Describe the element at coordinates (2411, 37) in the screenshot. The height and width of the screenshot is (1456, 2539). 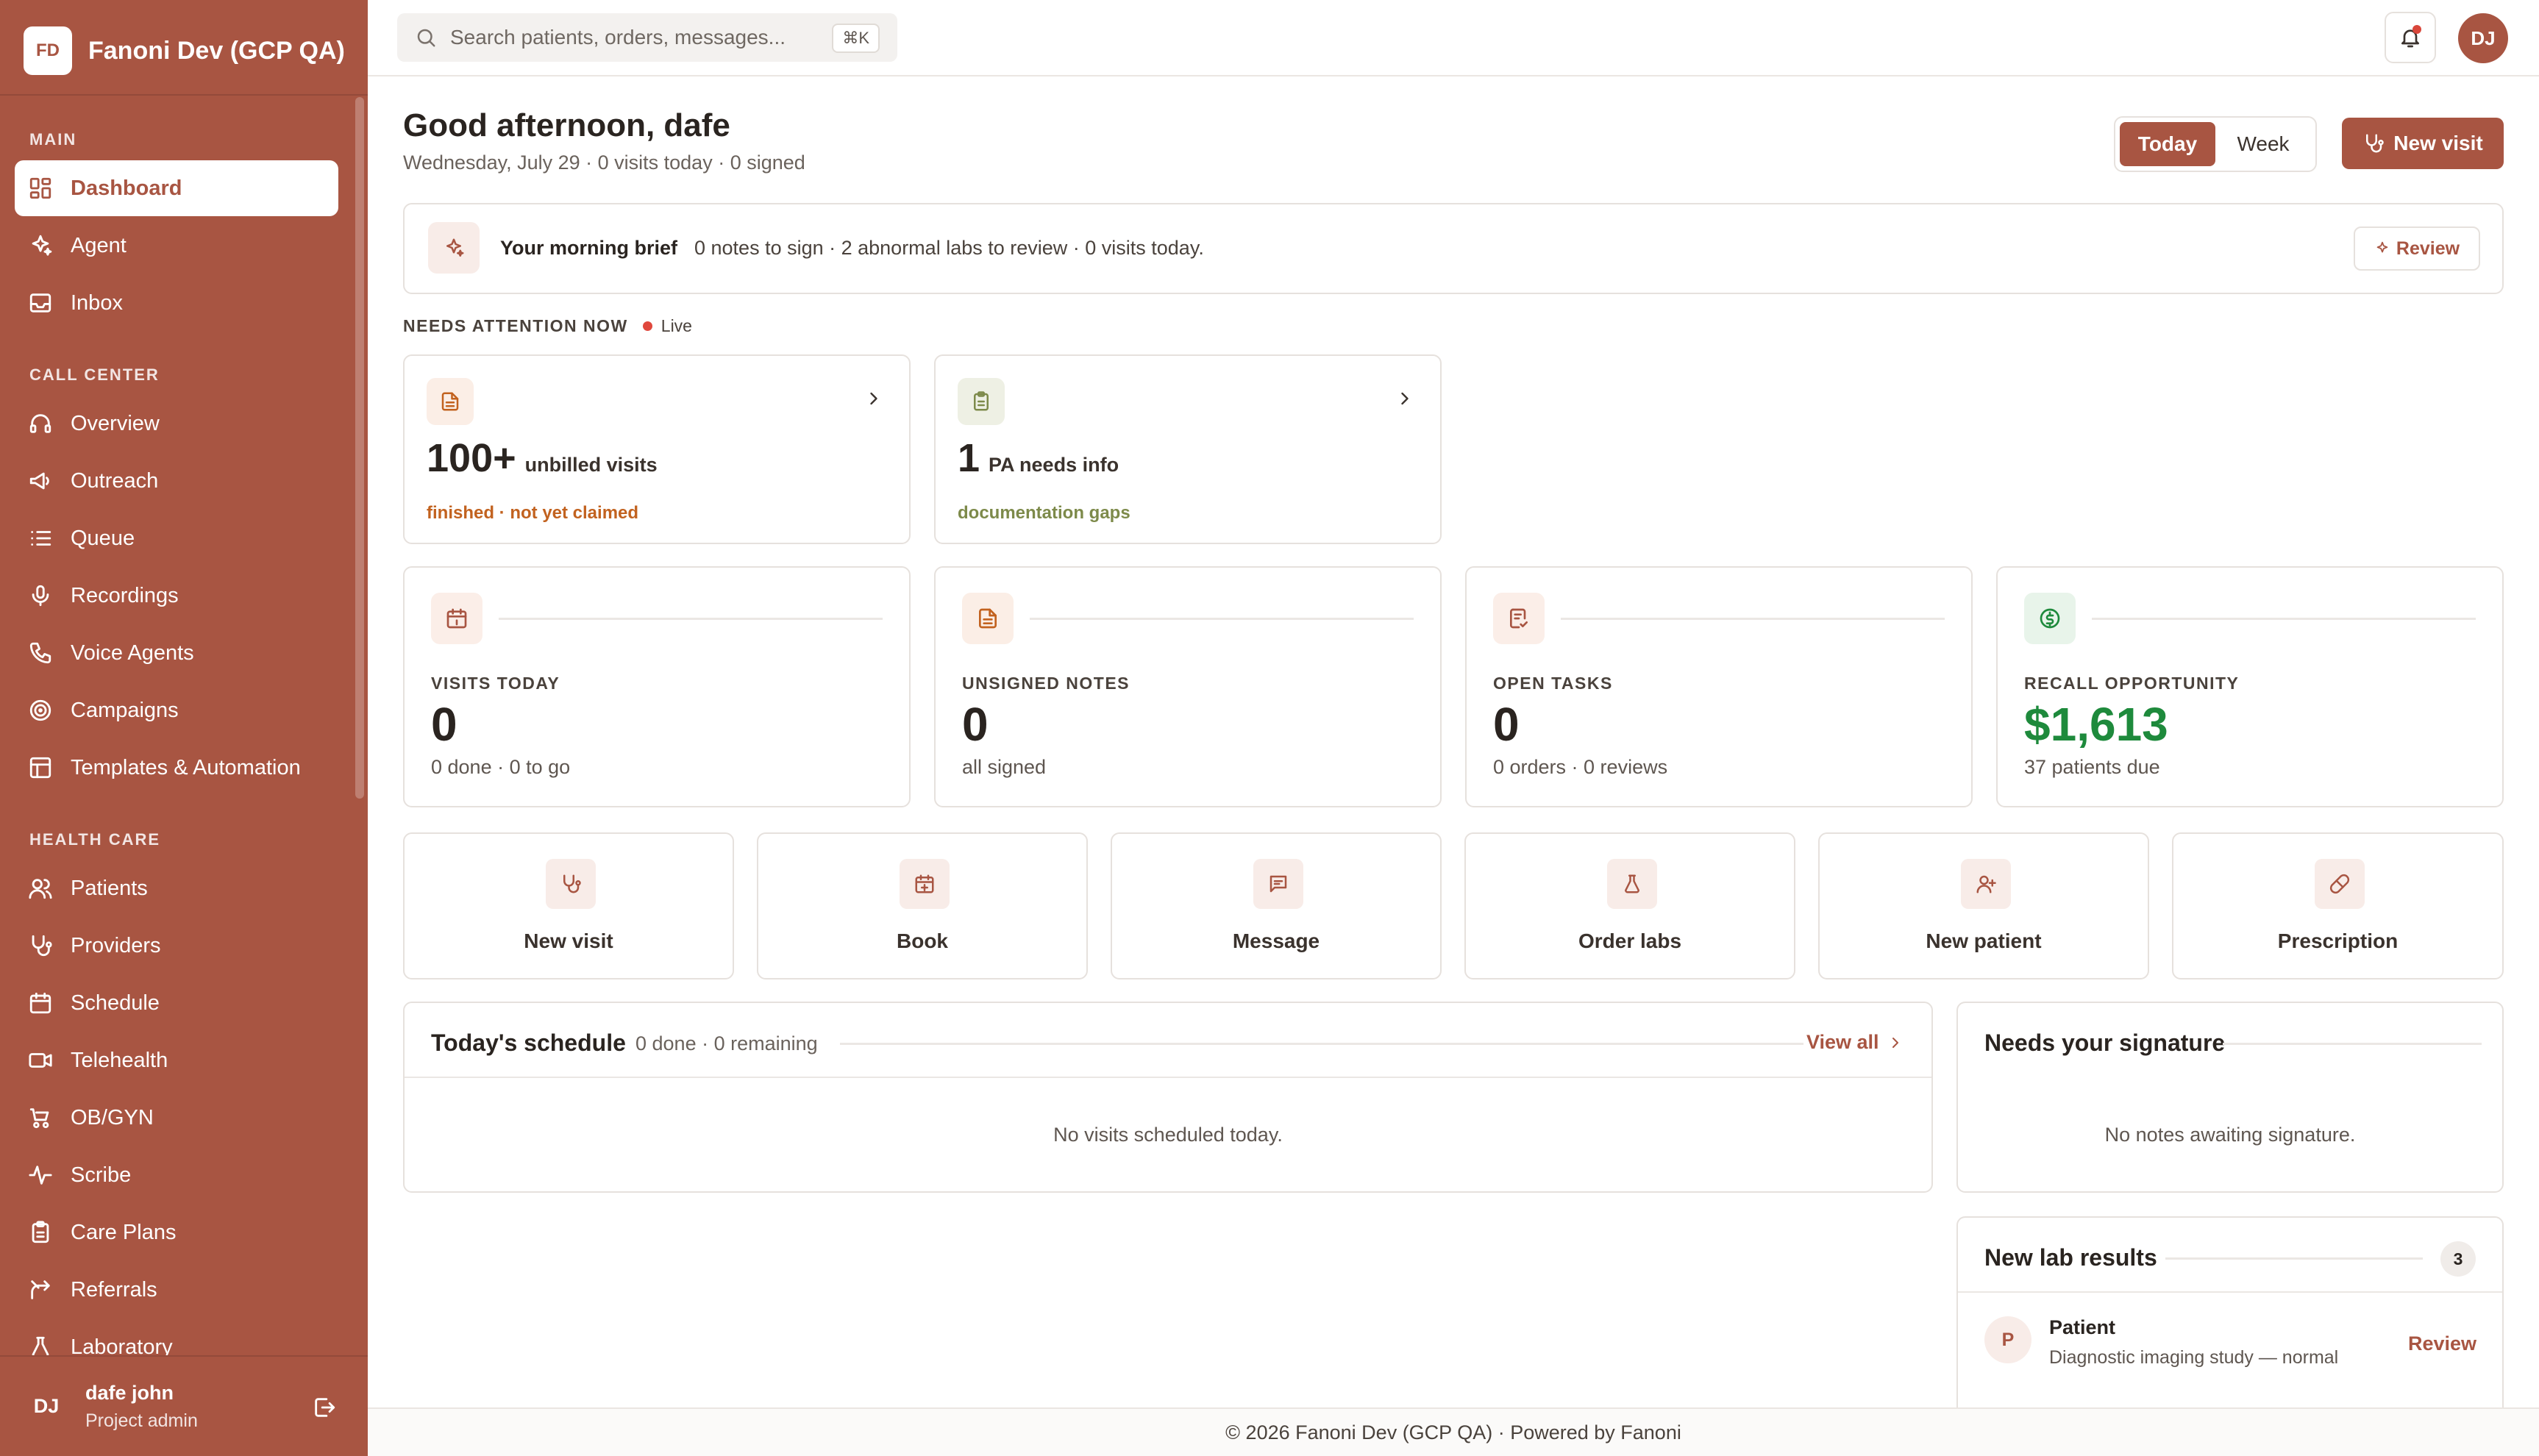
I see `notifications-button` at that location.